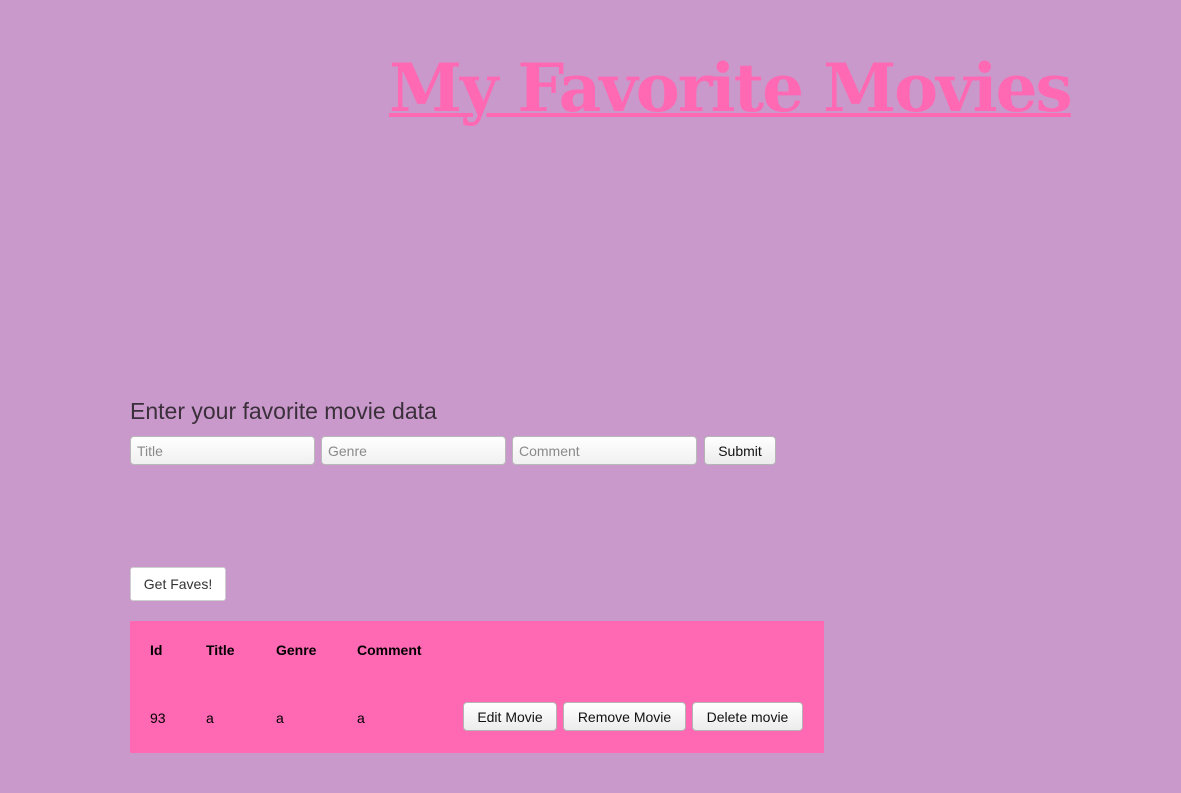 The height and width of the screenshot is (793, 1181). I want to click on cell-genre: a, so click(280, 718).